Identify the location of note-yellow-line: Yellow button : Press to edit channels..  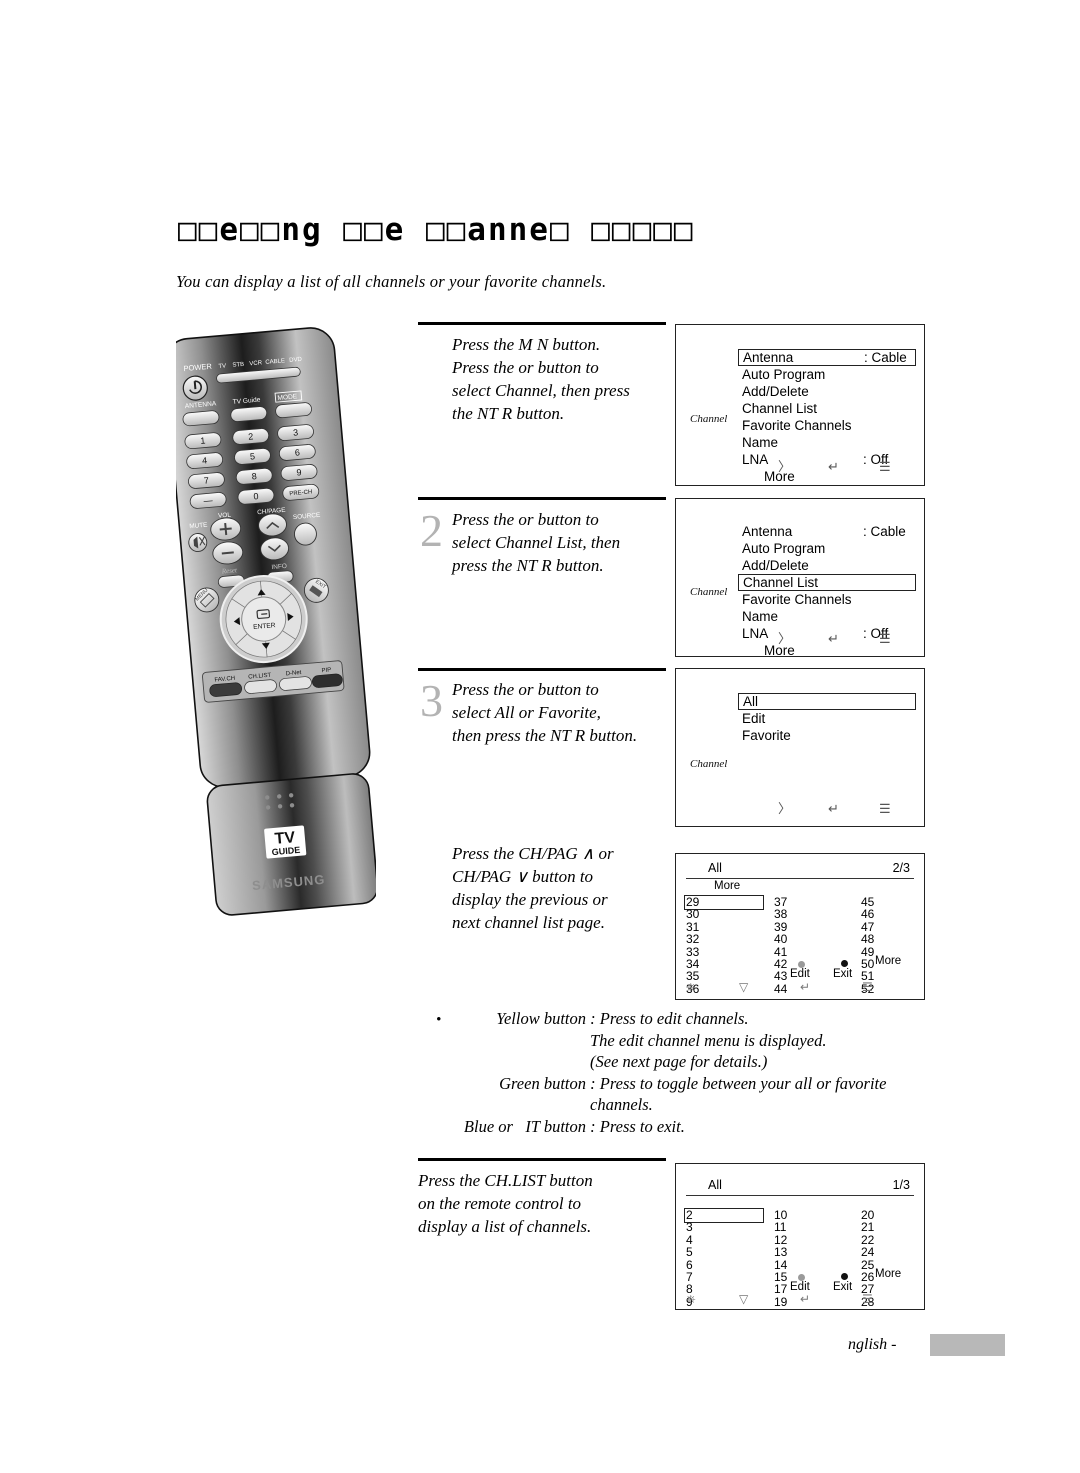
(688, 1019).